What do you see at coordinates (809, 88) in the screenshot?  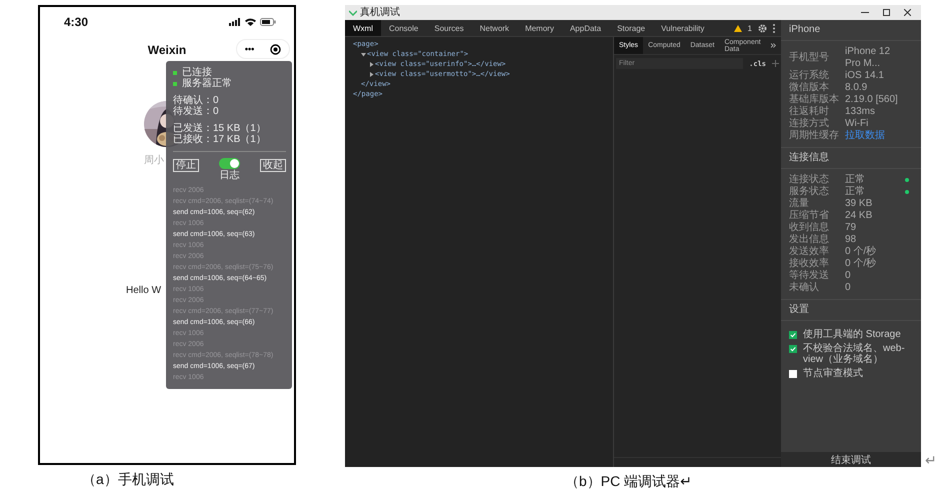 I see `info-label: 微信版本` at bounding box center [809, 88].